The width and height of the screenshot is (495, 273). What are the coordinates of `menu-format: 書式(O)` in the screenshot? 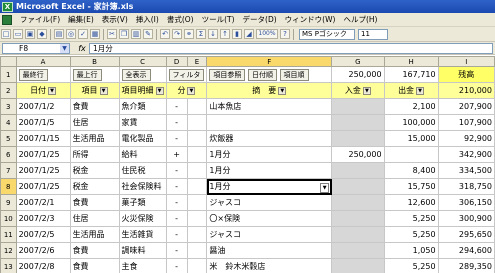 It's located at (180, 19).